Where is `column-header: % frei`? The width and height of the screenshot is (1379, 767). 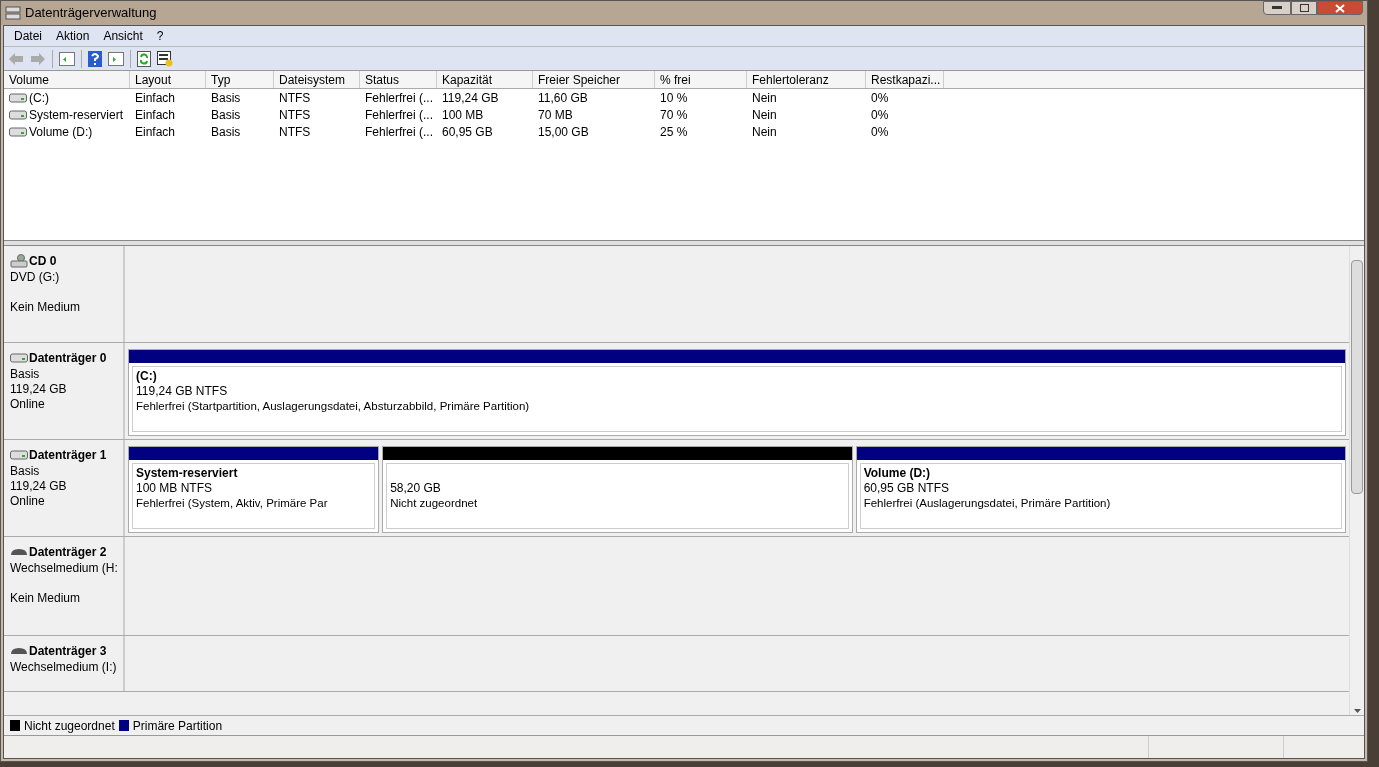
column-header: % frei is located at coordinates (701, 79).